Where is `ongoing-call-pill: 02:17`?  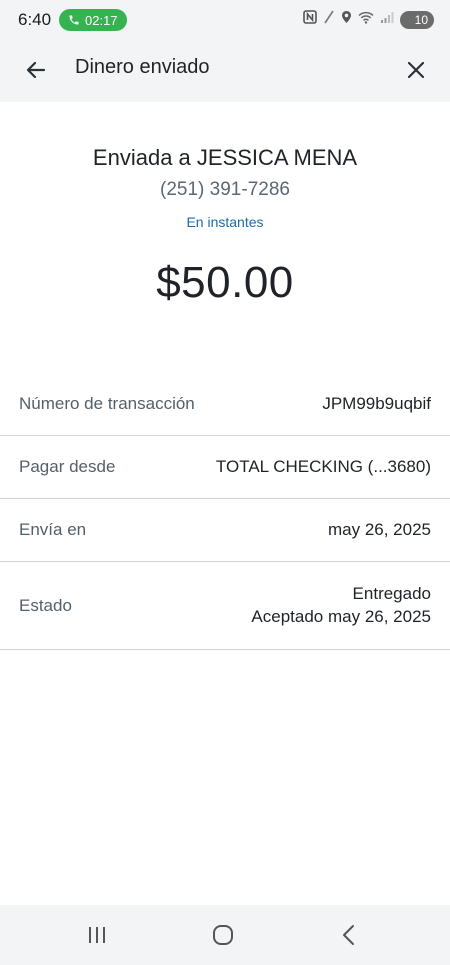
ongoing-call-pill: 02:17 is located at coordinates (93, 20).